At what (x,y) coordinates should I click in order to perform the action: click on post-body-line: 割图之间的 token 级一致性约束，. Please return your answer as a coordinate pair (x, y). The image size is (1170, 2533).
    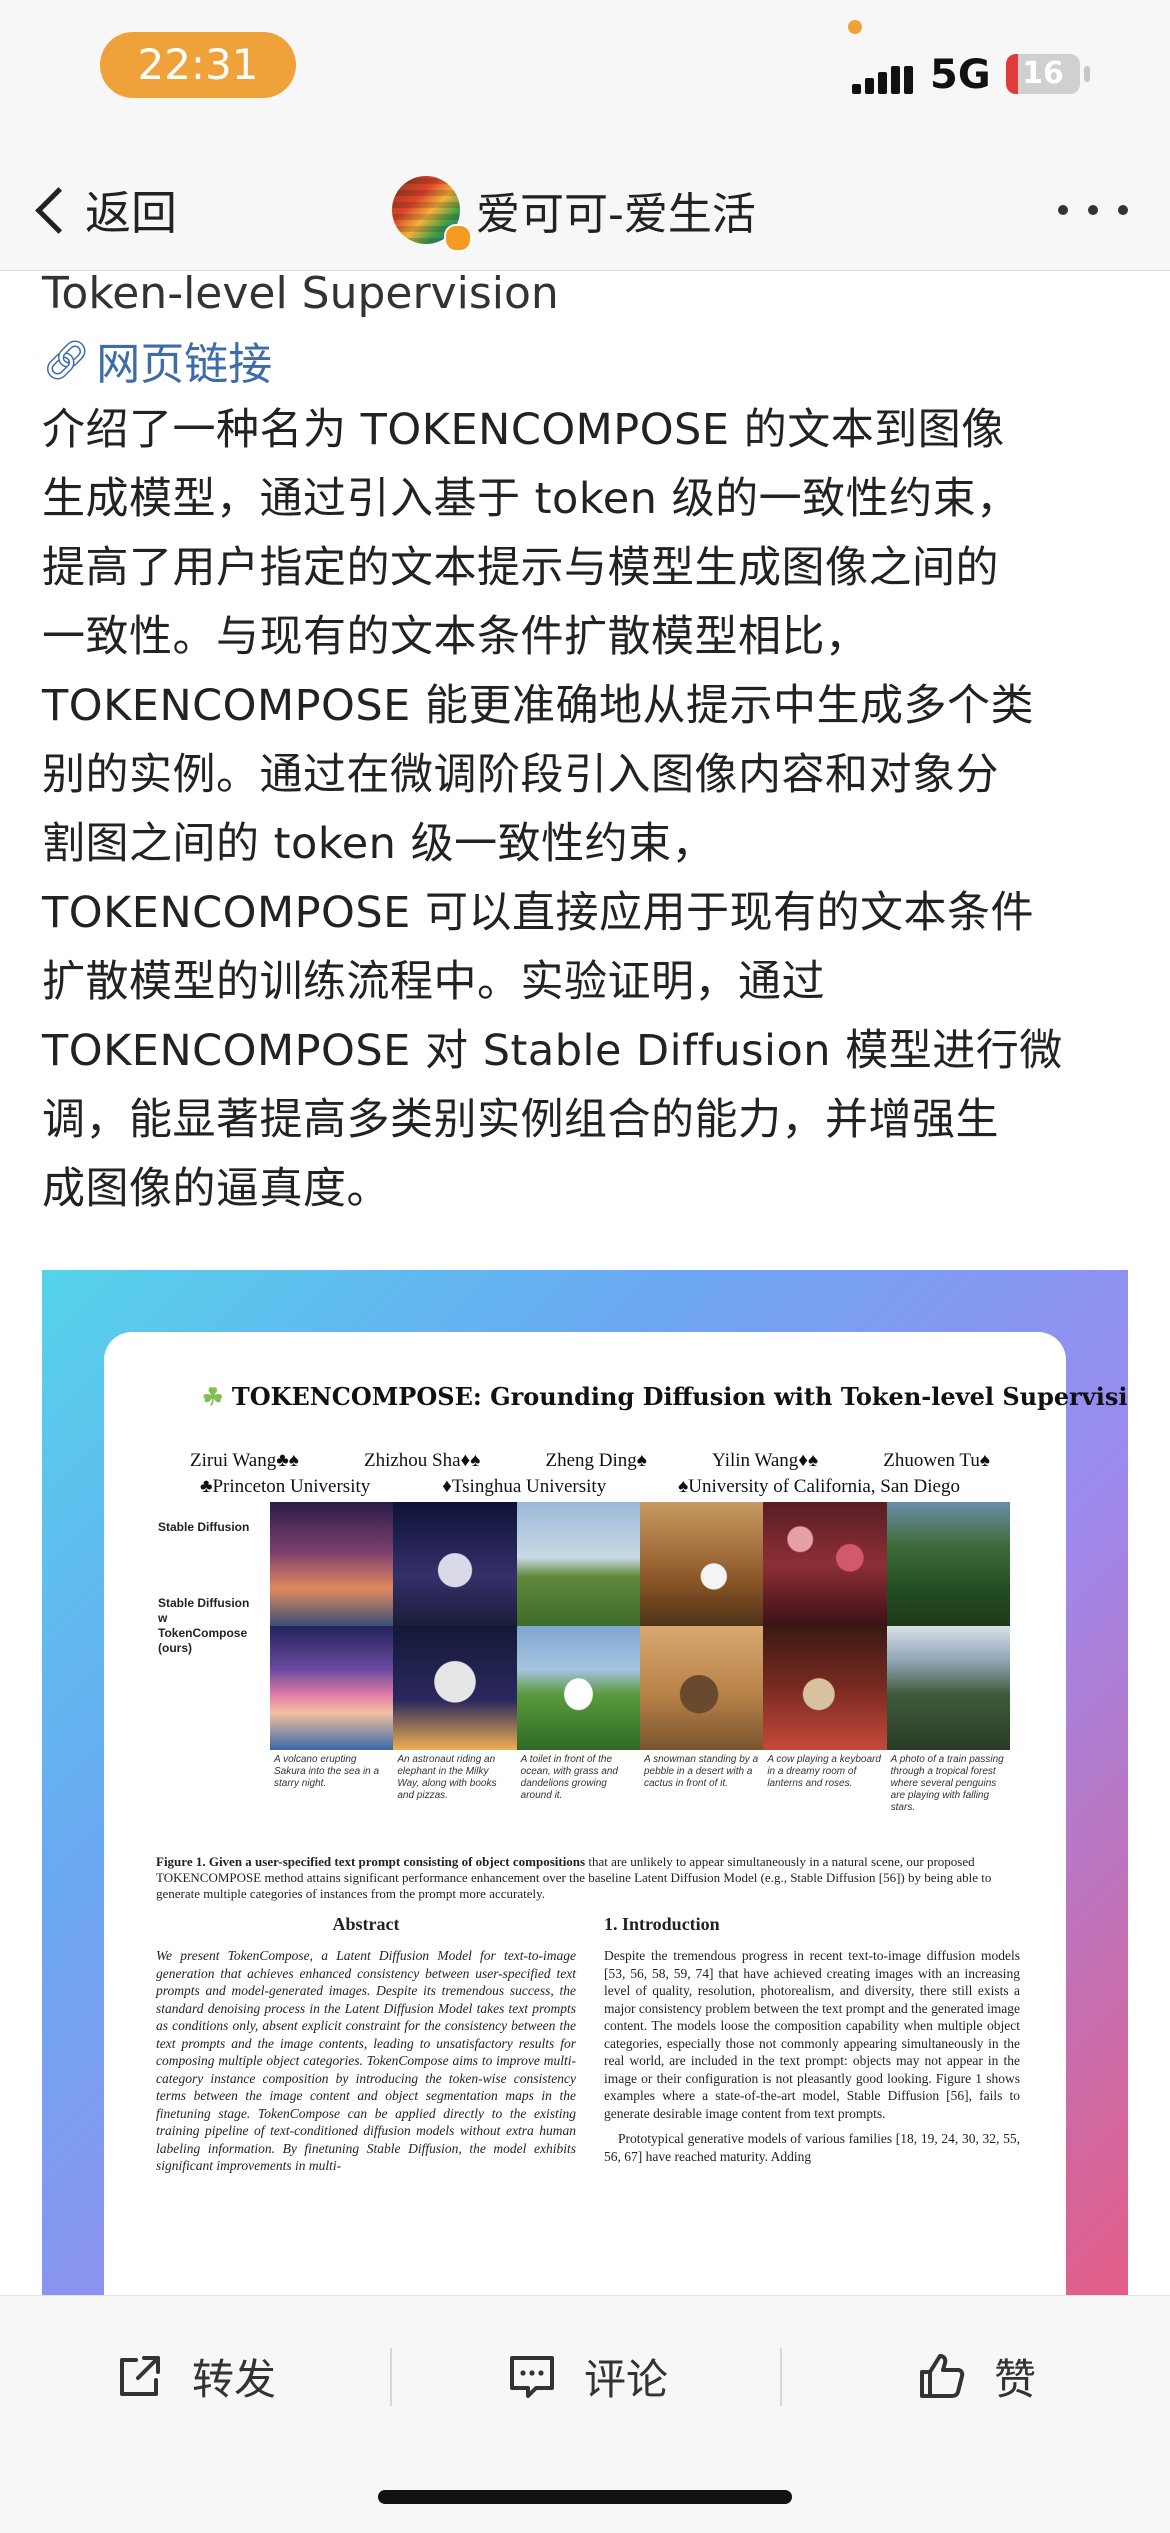
    Looking at the image, I should click on (379, 844).